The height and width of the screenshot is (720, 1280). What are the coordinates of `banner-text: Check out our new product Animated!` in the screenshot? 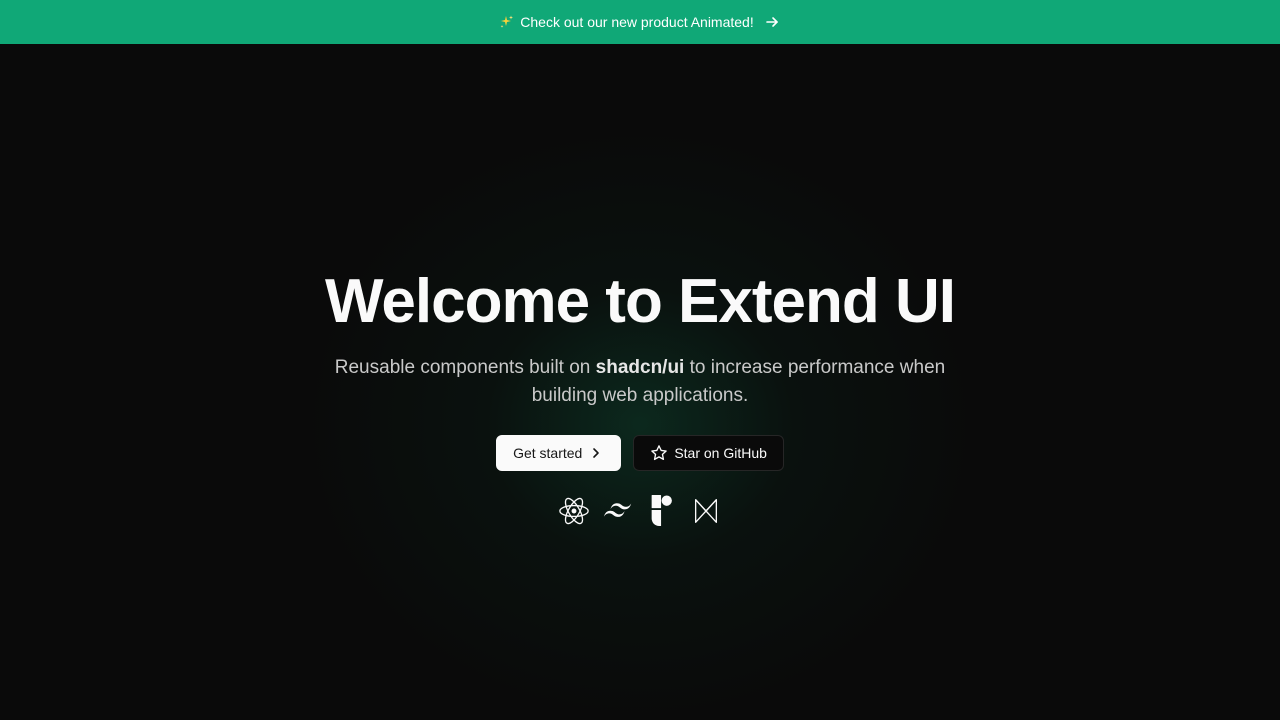 It's located at (637, 22).